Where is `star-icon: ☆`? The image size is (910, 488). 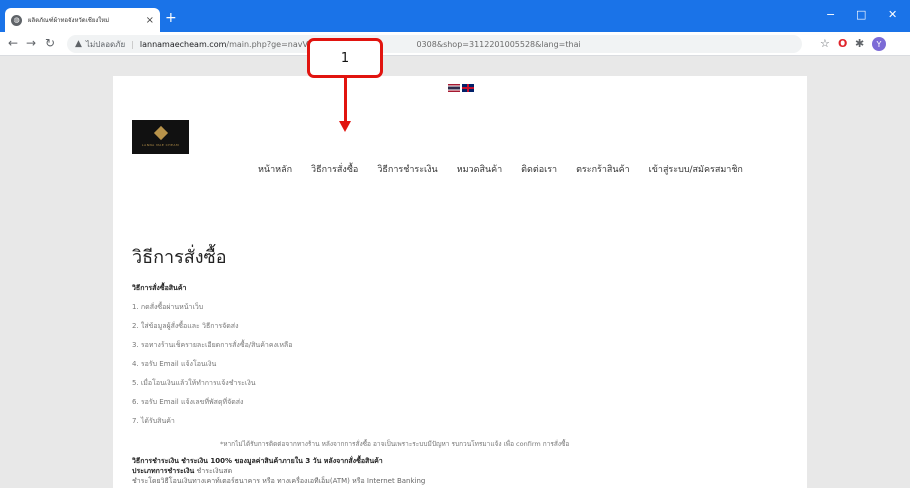
star-icon: ☆ is located at coordinates (825, 43).